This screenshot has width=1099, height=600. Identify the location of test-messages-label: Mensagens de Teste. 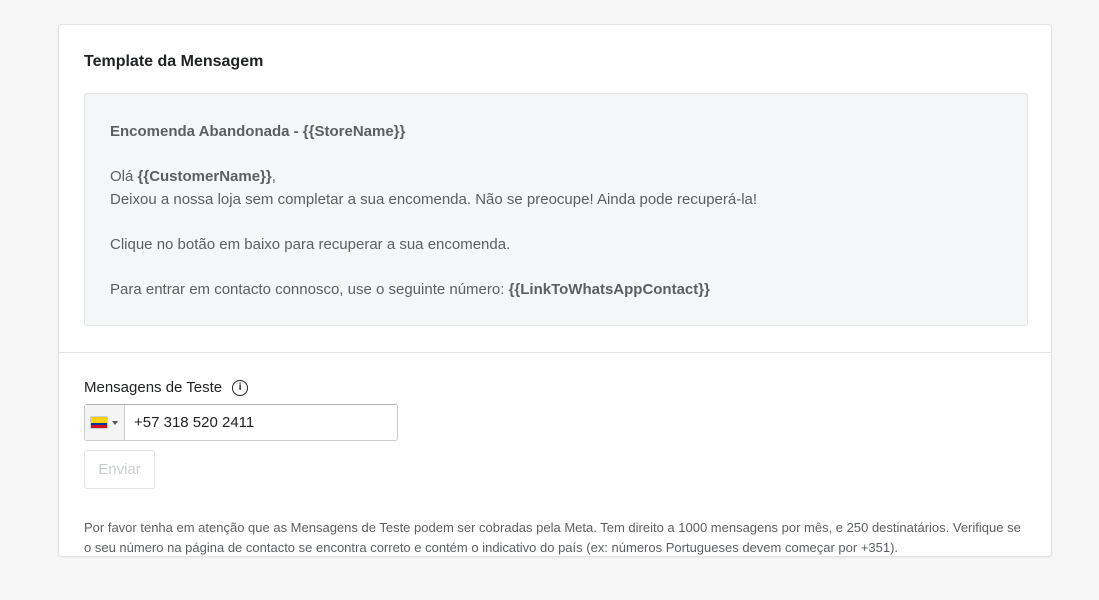
(153, 387).